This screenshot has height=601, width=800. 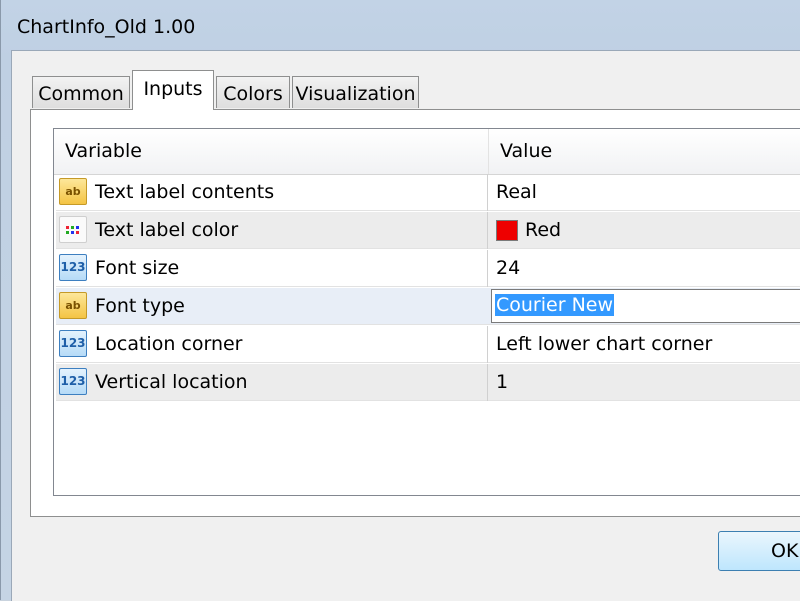 I want to click on table-row: 123 Vertical location 1, so click(x=428, y=382).